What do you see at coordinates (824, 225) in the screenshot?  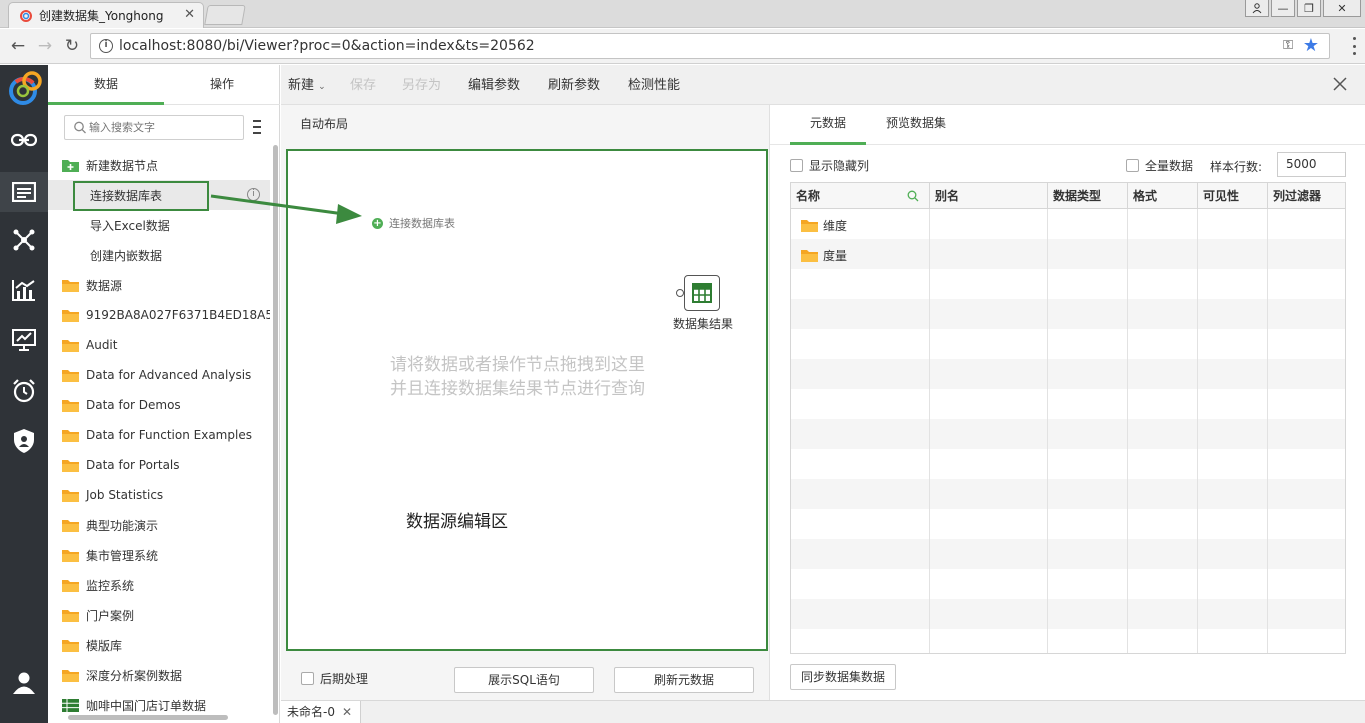 I see `grid-row-label: 维度` at bounding box center [824, 225].